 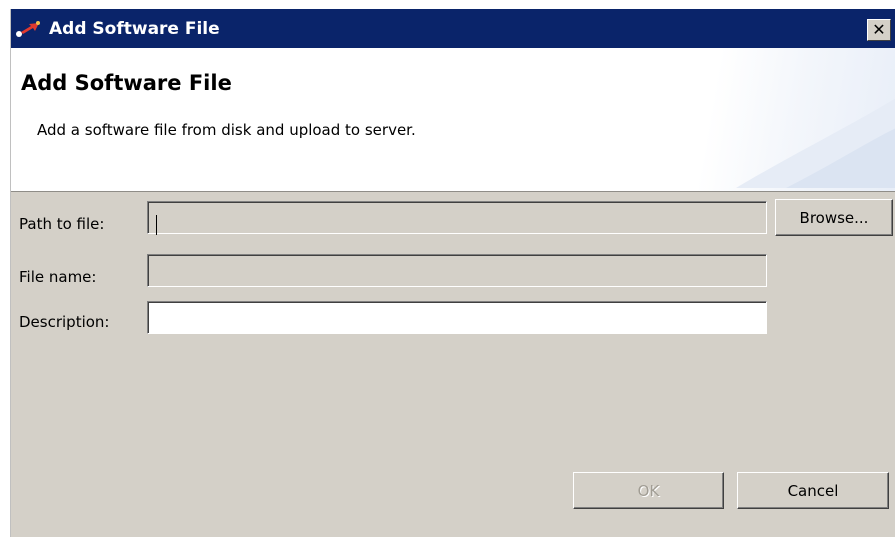 I want to click on path-to-file-input, so click(x=457, y=217).